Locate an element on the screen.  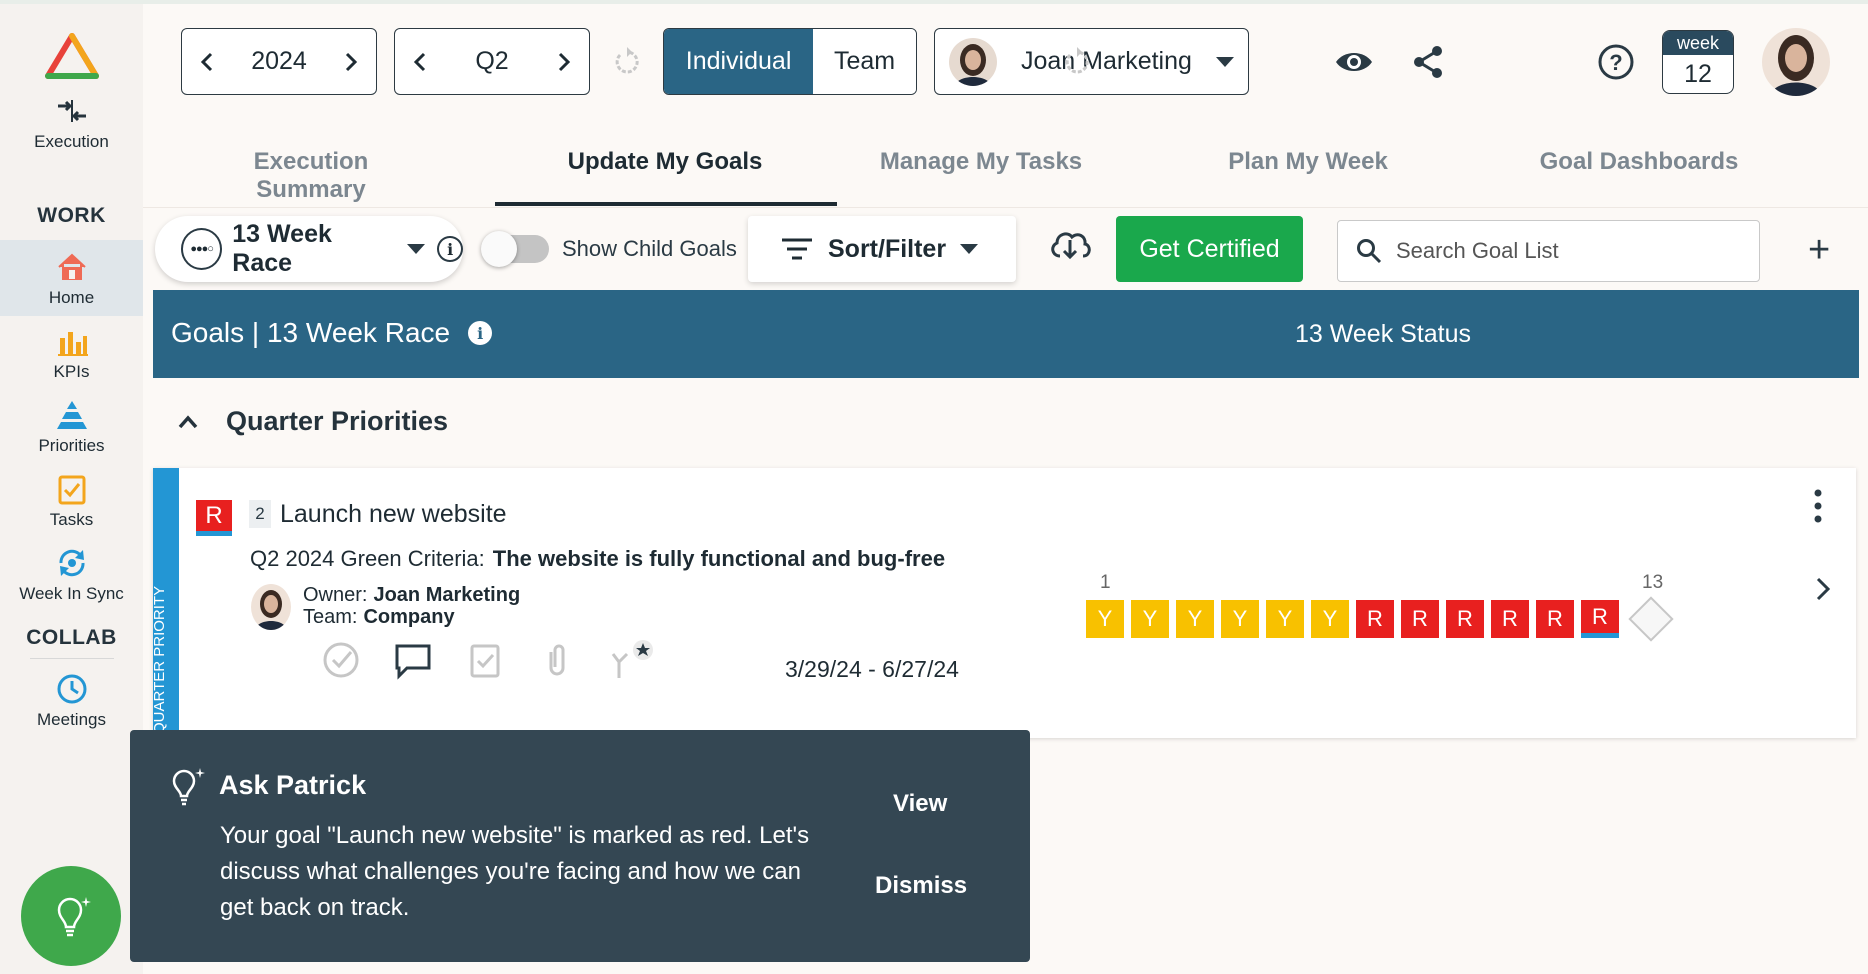
sort-filter-label: Sort/Filter is located at coordinates (887, 248).